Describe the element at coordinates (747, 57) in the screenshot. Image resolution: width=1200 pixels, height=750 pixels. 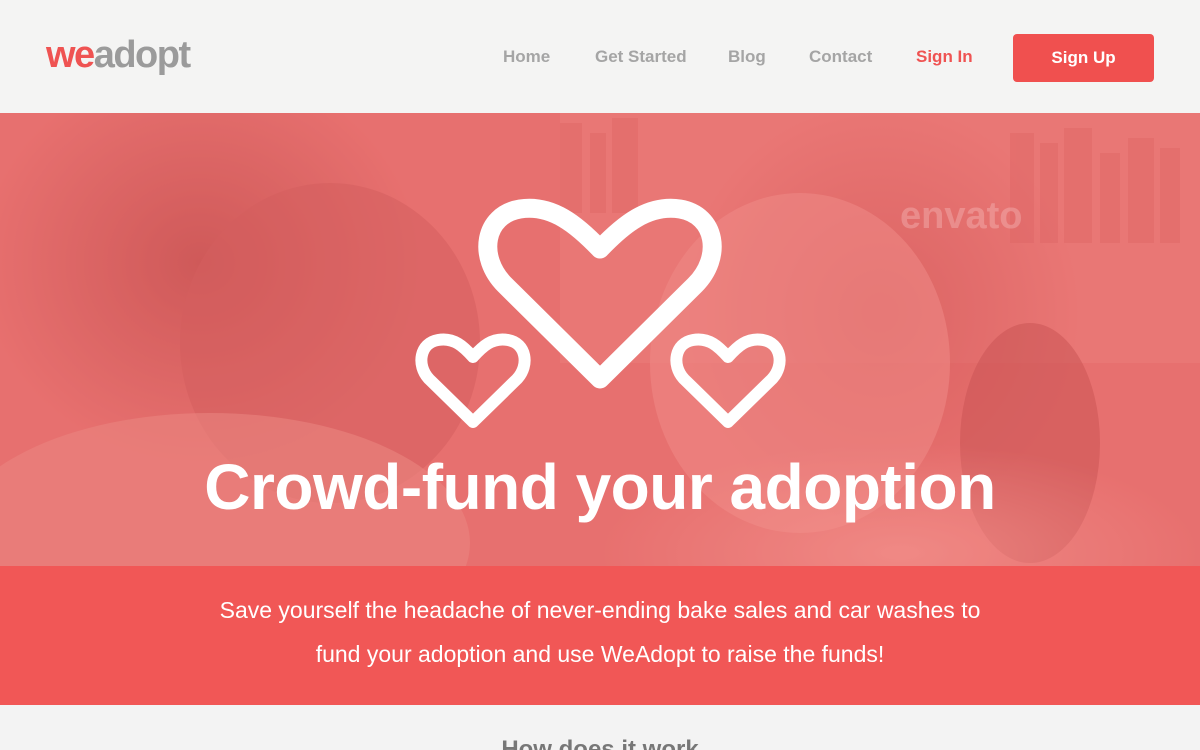
I see `nav-blog: Blog` at that location.